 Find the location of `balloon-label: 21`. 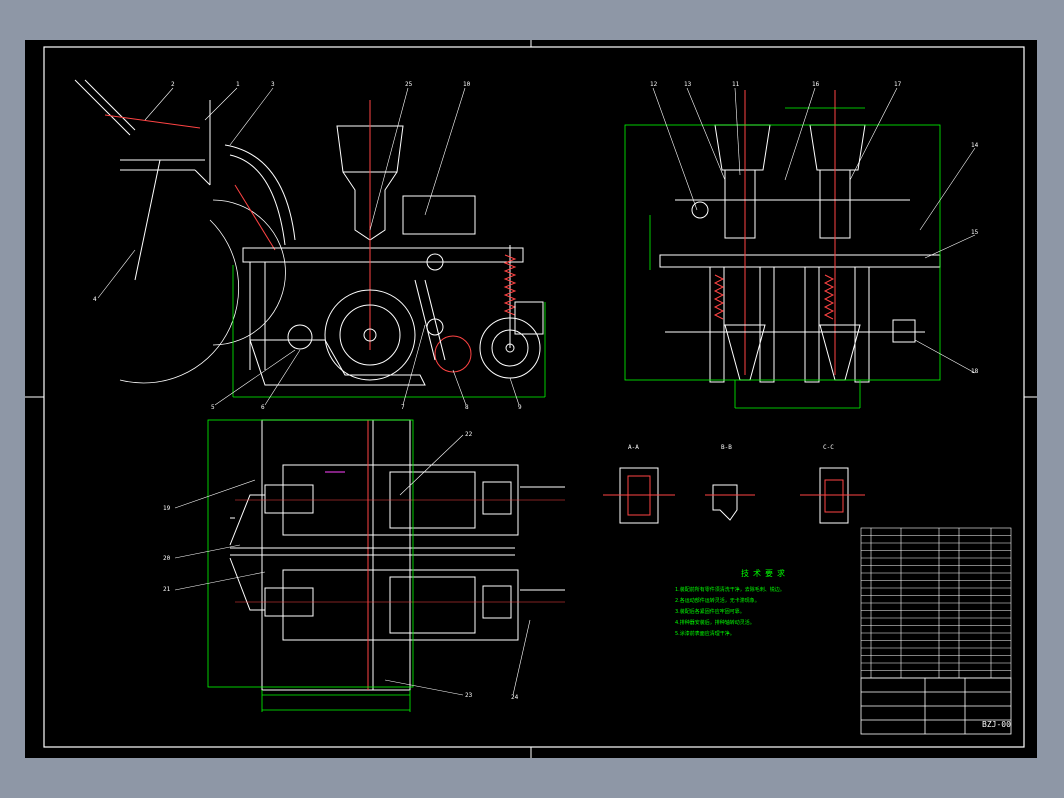

balloon-label: 21 is located at coordinates (167, 589).